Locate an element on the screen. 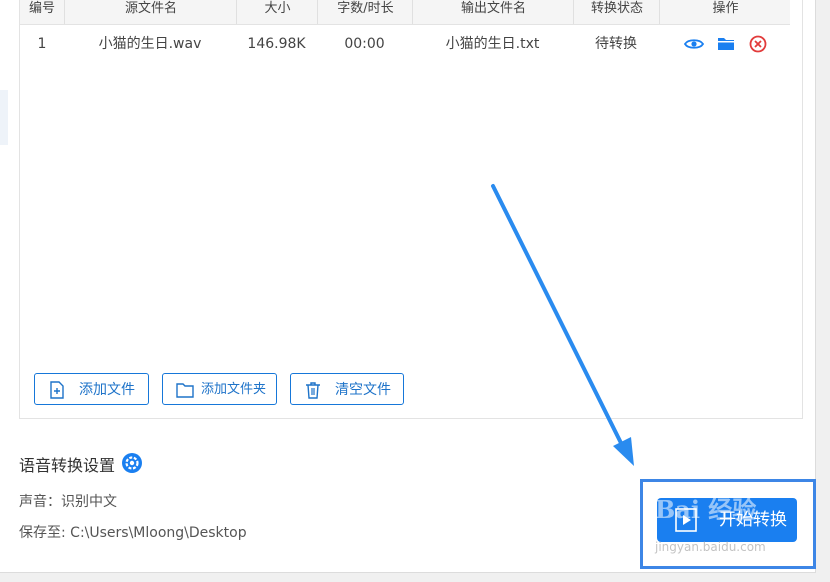 This screenshot has height=582, width=830. clear-files-button: 清空文件 is located at coordinates (347, 389).